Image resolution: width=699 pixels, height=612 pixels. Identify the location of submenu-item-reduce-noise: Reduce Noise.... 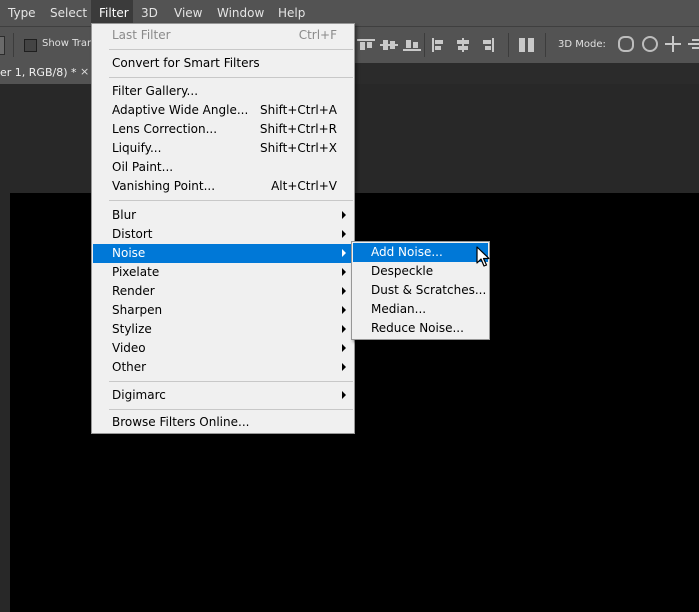
(420, 328).